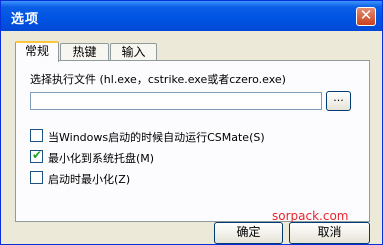 The height and width of the screenshot is (245, 383). Describe the element at coordinates (156, 137) in the screenshot. I see `autorun-label: 当Windows启动的时候自动运行CSMate(S)` at that location.